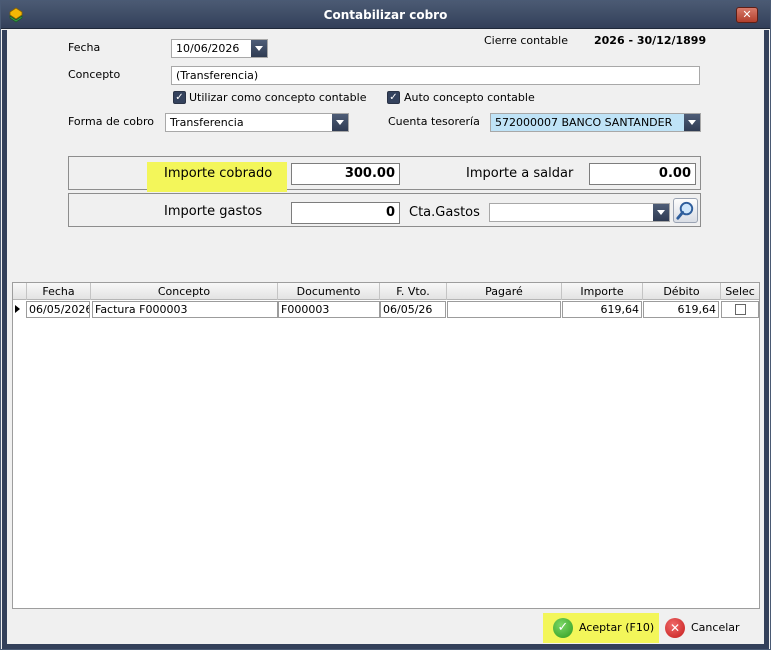 The image size is (771, 650). Describe the element at coordinates (59, 291) in the screenshot. I see `column-header-fecha: Fecha` at that location.